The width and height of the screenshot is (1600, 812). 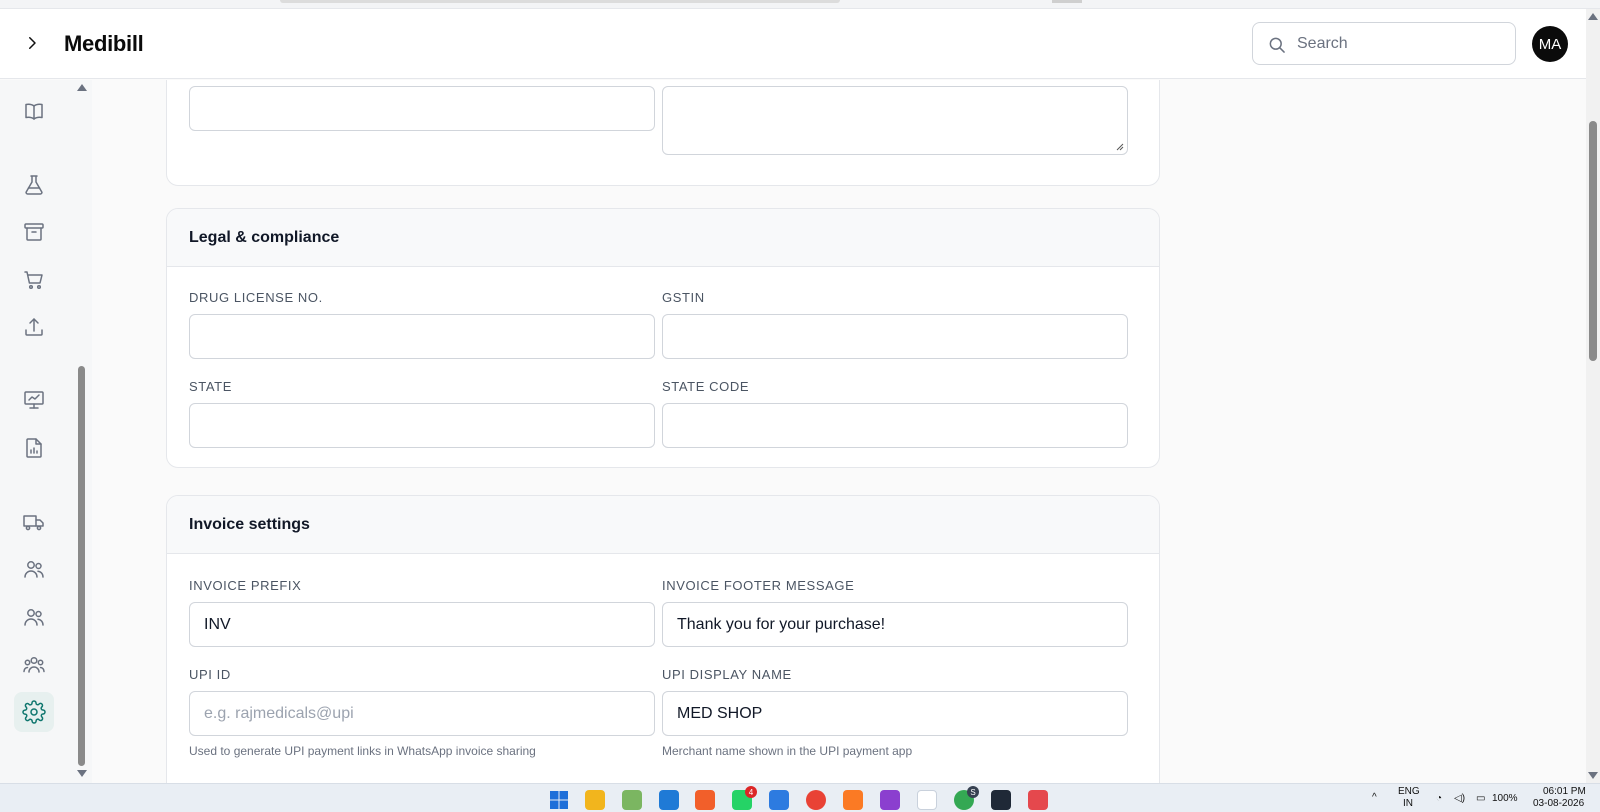 I want to click on sidebar-item-purchases, so click(x=34, y=280).